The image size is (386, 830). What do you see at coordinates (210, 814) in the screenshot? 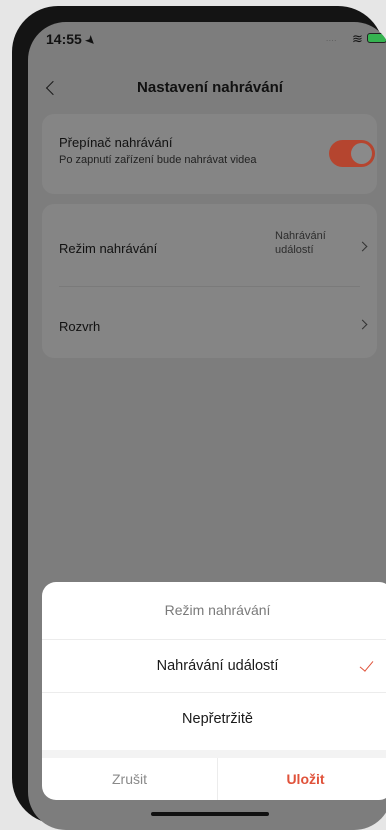
I see `home-indicator` at bounding box center [210, 814].